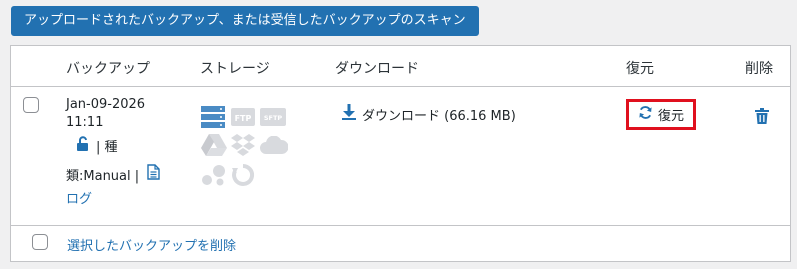 This screenshot has width=797, height=269. Describe the element at coordinates (79, 197) in the screenshot. I see `log-link: ログ` at that location.